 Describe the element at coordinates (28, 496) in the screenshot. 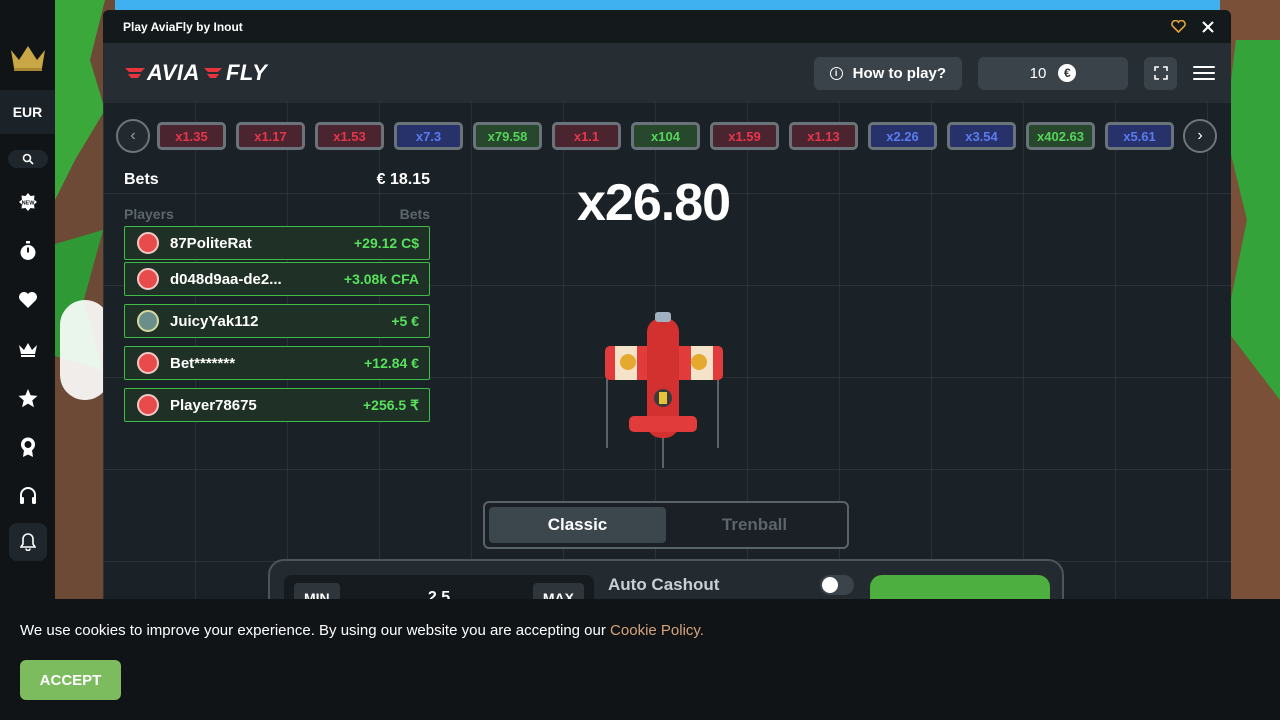

I see `headset-icon` at that location.